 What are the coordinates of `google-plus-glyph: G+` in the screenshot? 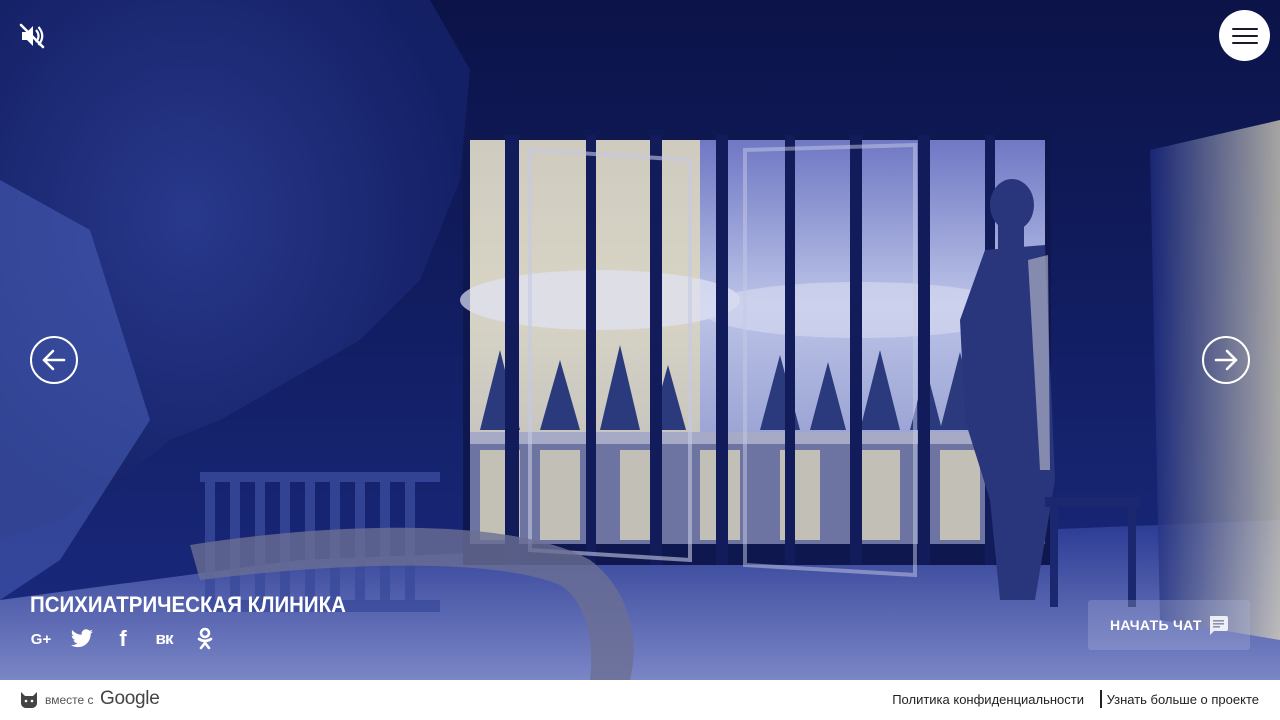 It's located at (41, 639).